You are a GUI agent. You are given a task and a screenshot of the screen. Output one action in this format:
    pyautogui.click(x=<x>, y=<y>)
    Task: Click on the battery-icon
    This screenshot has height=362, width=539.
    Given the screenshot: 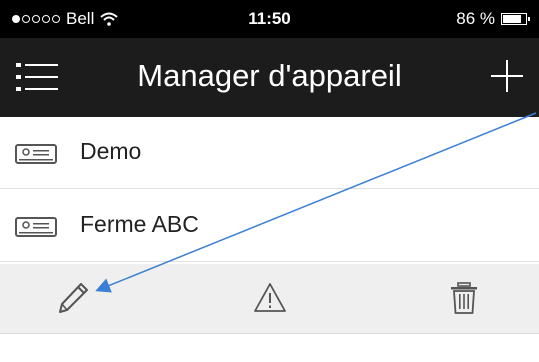 What is the action you would take?
    pyautogui.click(x=515, y=19)
    